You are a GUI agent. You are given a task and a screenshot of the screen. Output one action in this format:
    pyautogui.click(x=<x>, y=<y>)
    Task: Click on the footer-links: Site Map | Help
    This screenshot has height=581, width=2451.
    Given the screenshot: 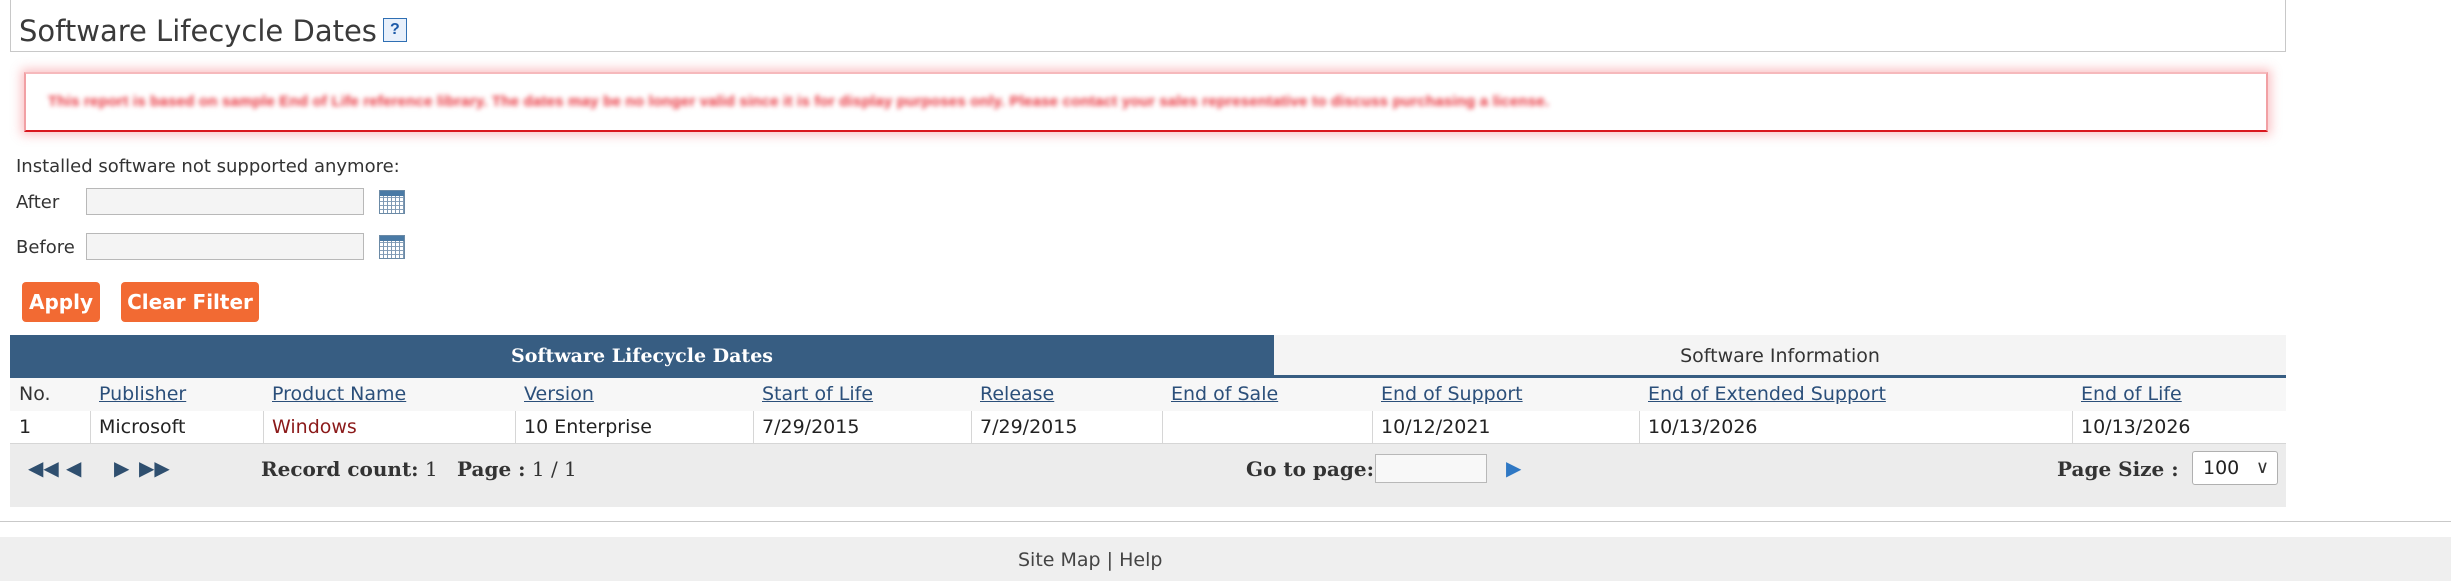 What is the action you would take?
    pyautogui.click(x=1090, y=560)
    